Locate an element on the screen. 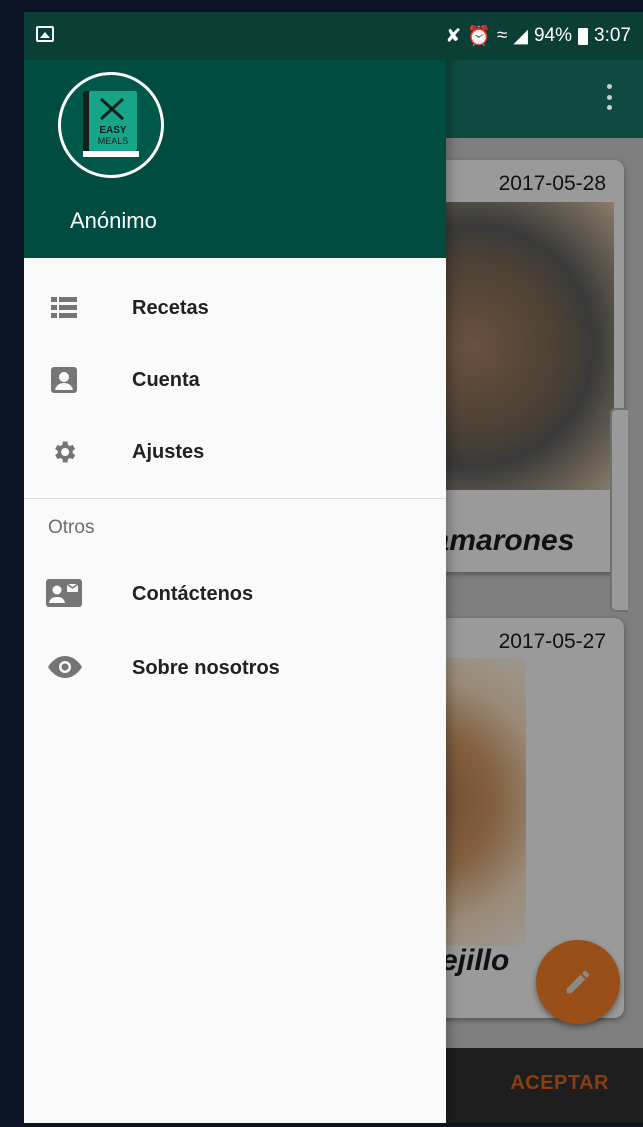  signal-icon: ◢ is located at coordinates (520, 36).